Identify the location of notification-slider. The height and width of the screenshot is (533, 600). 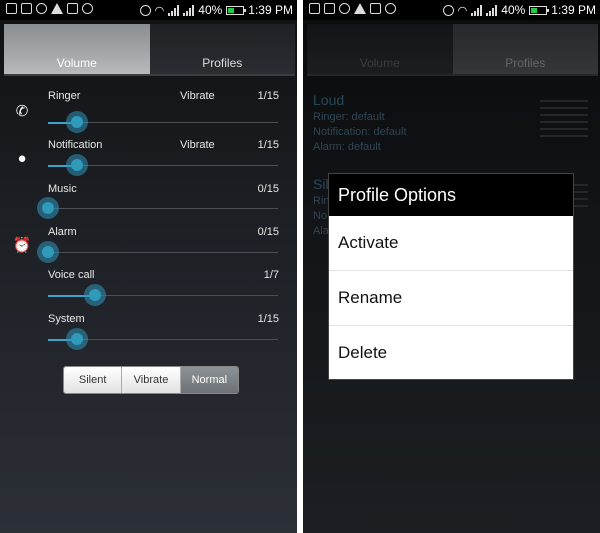
(163, 165).